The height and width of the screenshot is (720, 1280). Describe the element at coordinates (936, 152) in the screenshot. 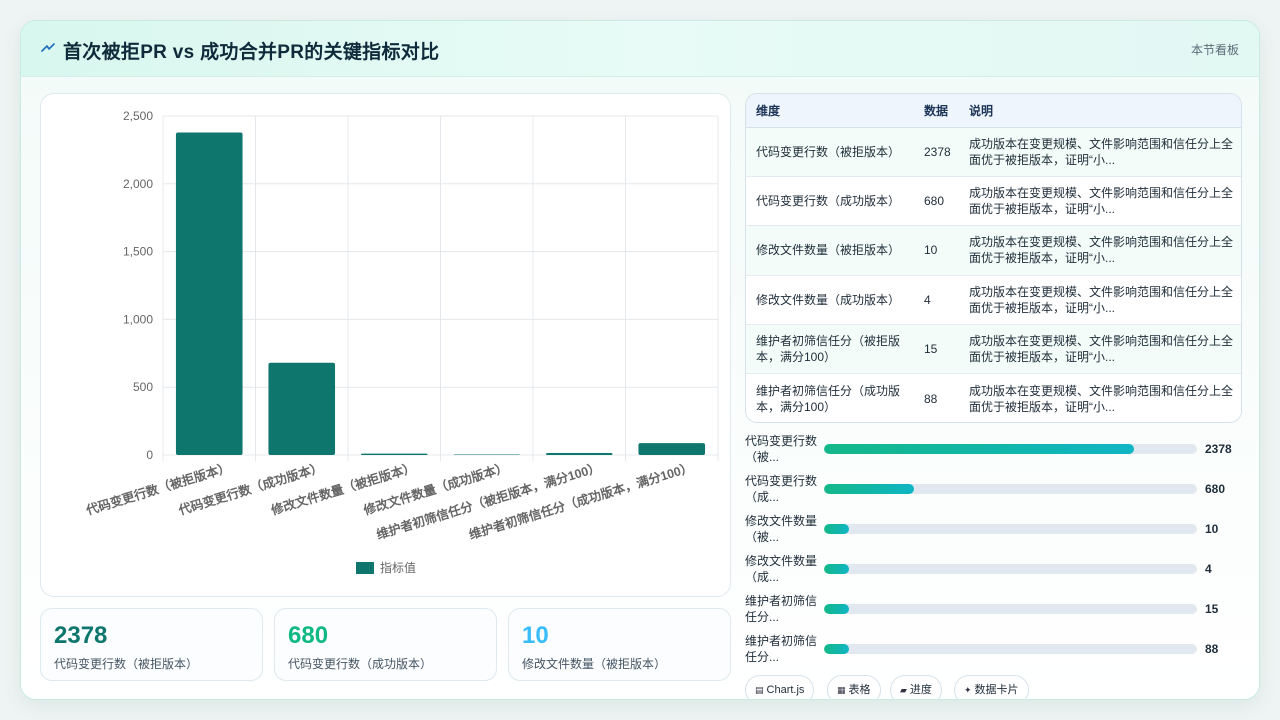

I see `cell-value: 2378` at that location.